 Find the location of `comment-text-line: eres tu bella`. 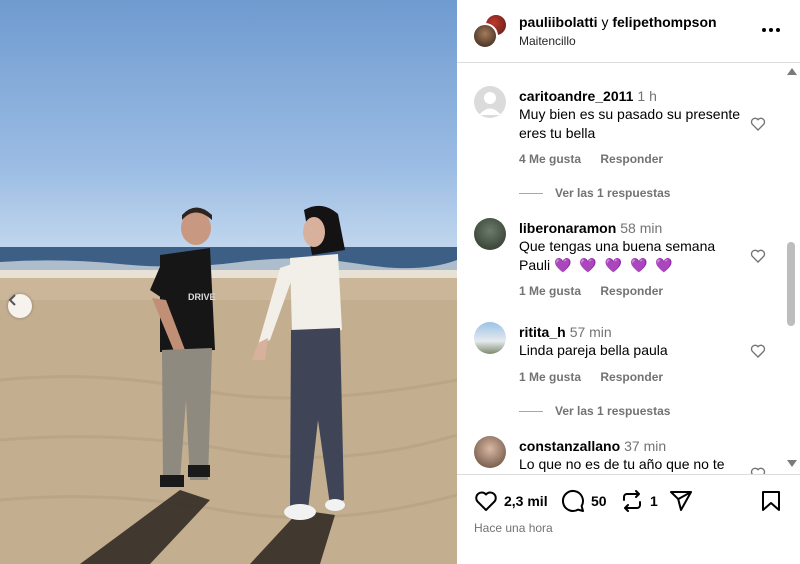

comment-text-line: eres tu bella is located at coordinates (557, 133).